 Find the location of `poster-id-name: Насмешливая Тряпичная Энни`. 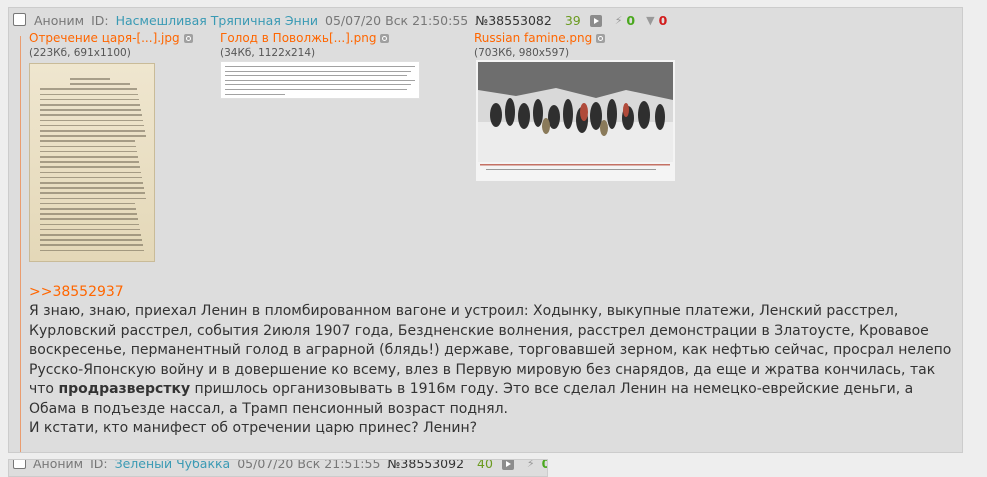

poster-id-name: Насмешливая Тряпичная Энни is located at coordinates (217, 21).